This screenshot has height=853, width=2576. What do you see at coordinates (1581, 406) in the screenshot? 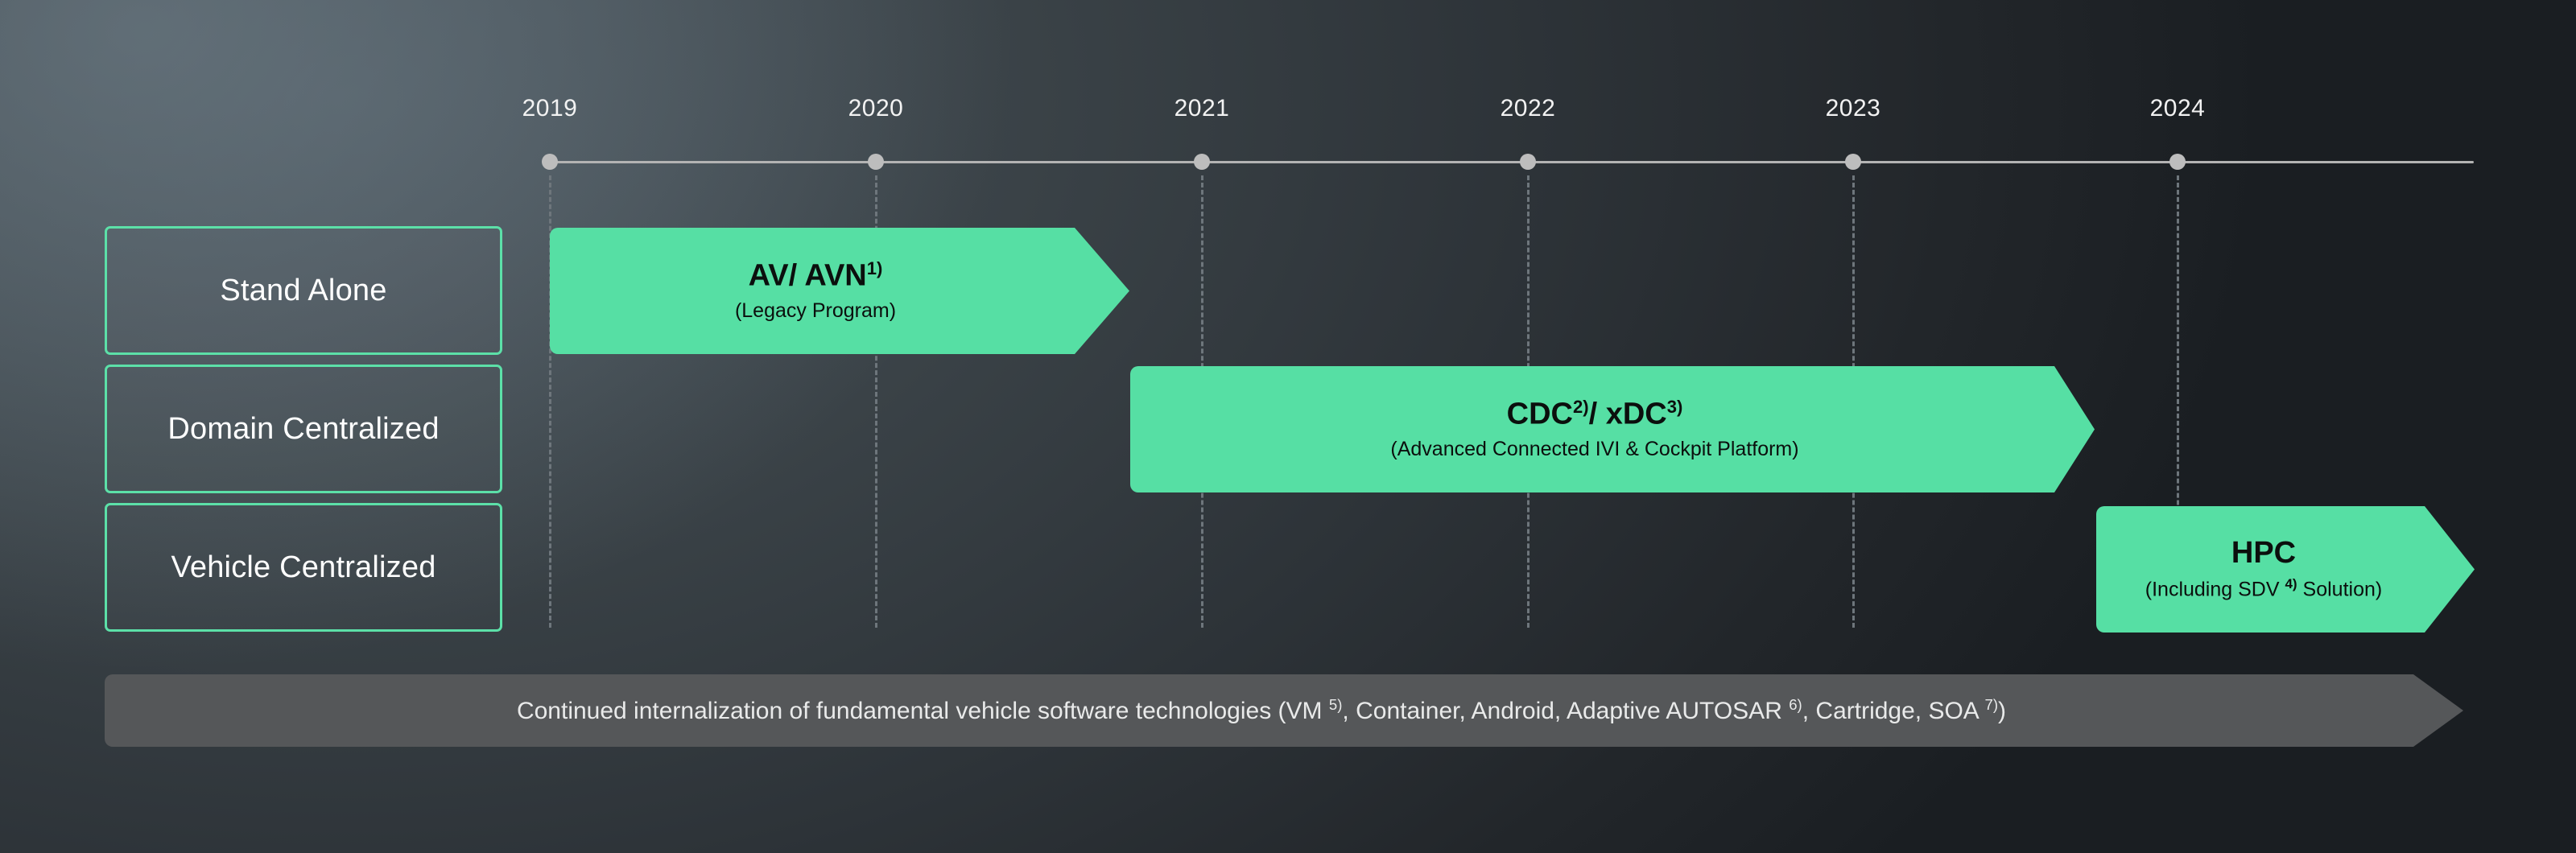
I see `phase-title-footnote: 2)` at bounding box center [1581, 406].